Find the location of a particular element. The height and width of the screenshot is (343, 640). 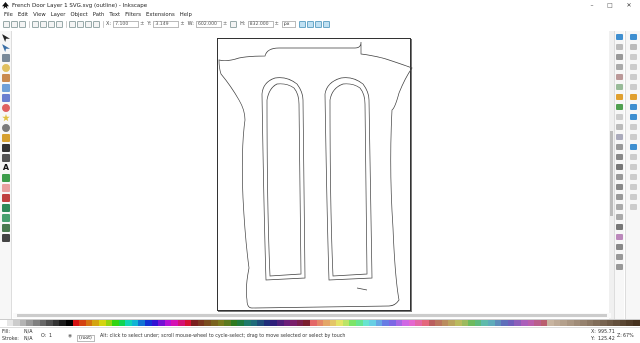

new-document-icon is located at coordinates (619, 37).